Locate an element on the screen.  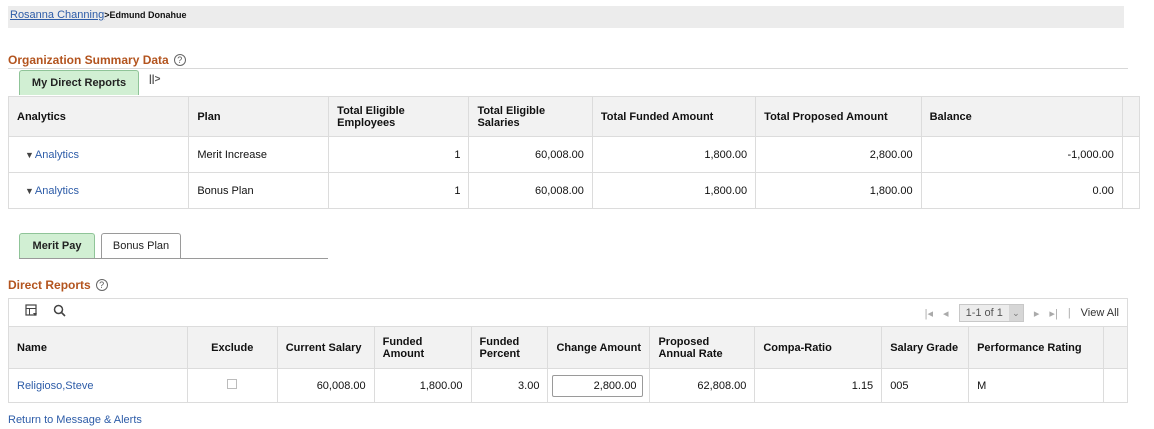
change-amount-input is located at coordinates (598, 385).